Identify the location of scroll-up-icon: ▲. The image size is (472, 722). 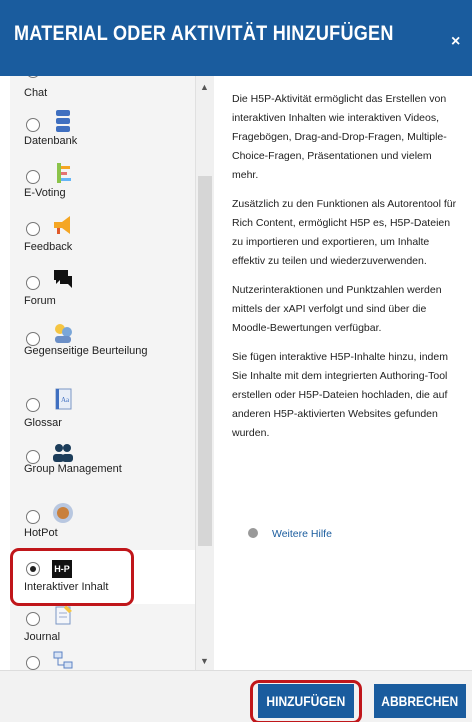
(204, 87).